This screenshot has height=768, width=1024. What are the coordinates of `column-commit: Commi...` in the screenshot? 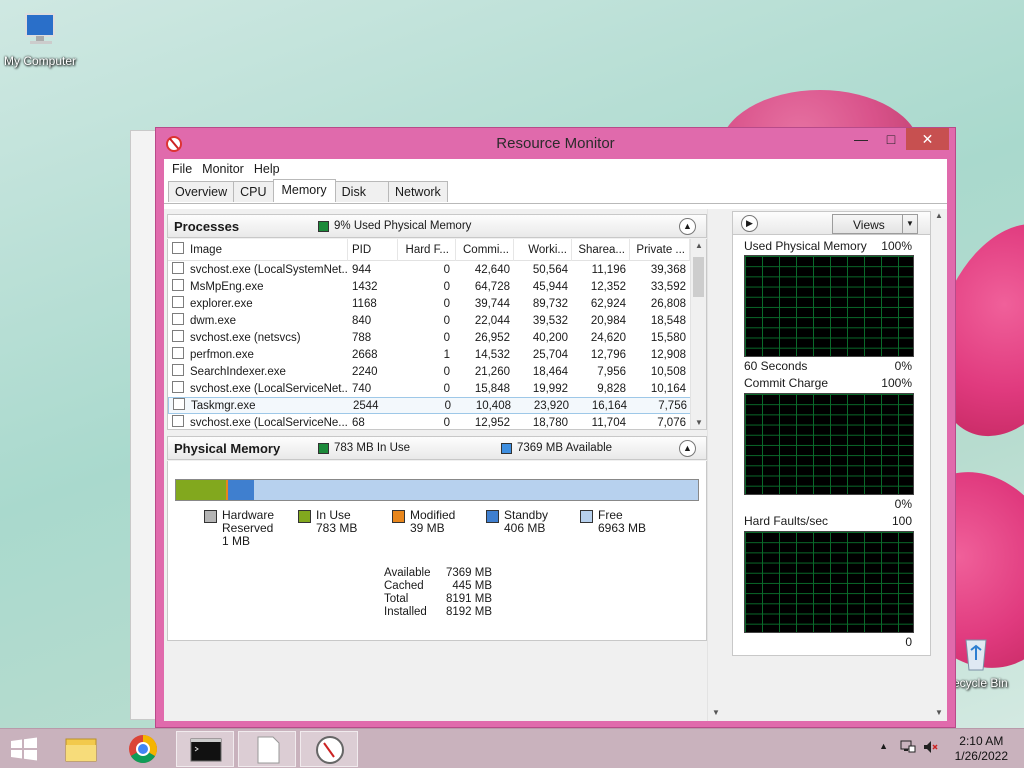 It's located at (485, 250).